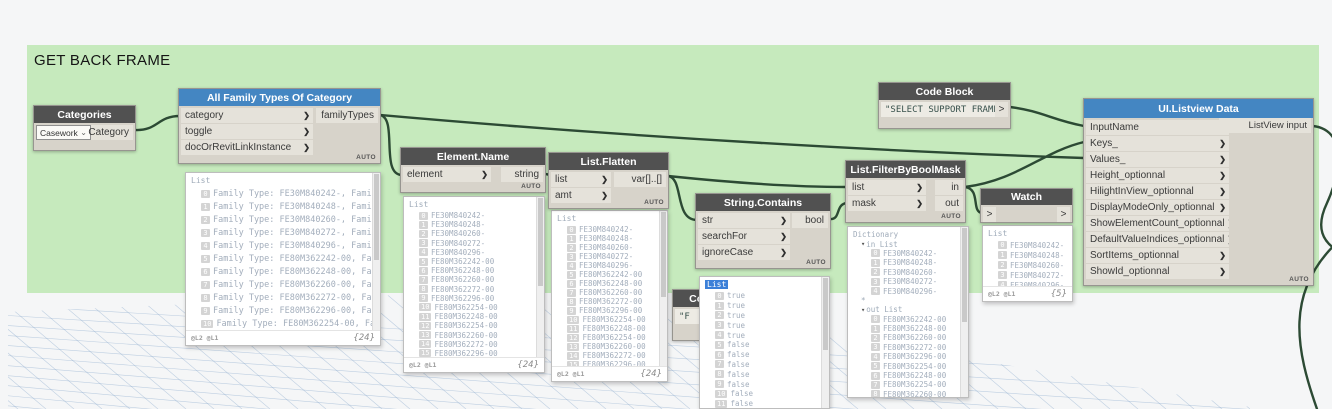  What do you see at coordinates (84, 114) in the screenshot?
I see `node-header: Categories` at bounding box center [84, 114].